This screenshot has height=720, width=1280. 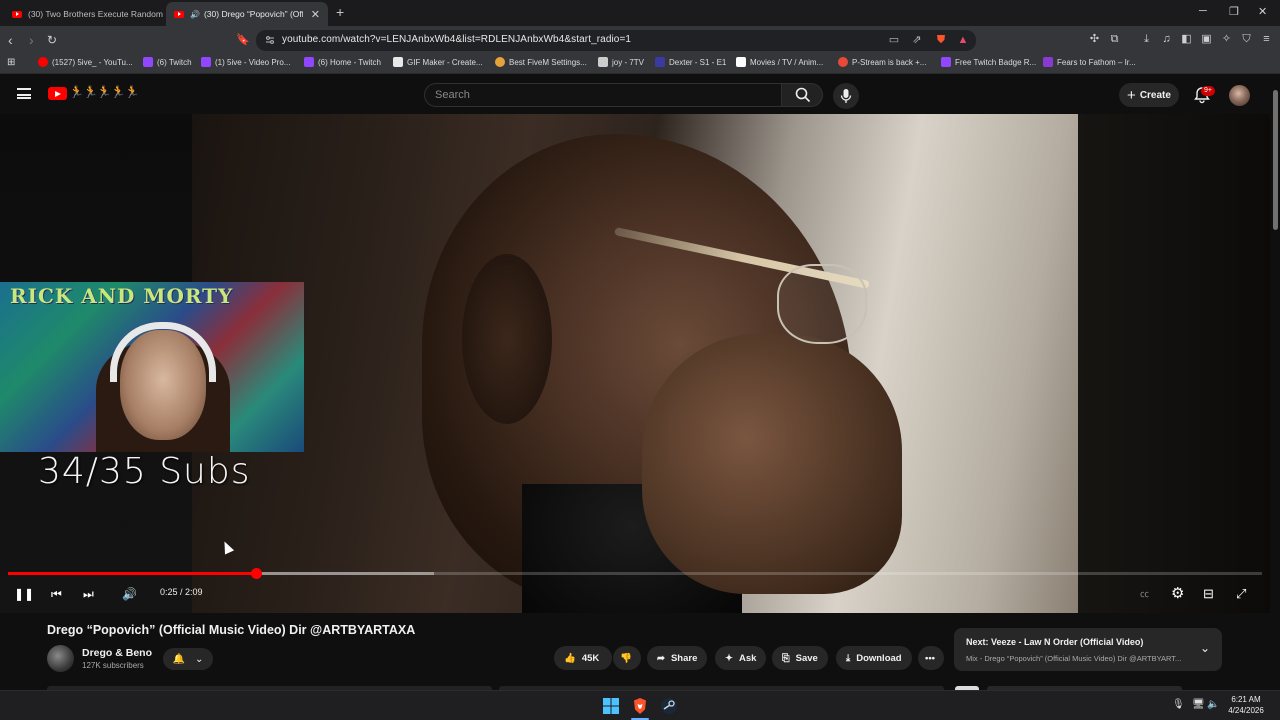 I want to click on tab-active: 🔊 (30) Drego “Popovich” (Offici ✕, so click(x=247, y=14).